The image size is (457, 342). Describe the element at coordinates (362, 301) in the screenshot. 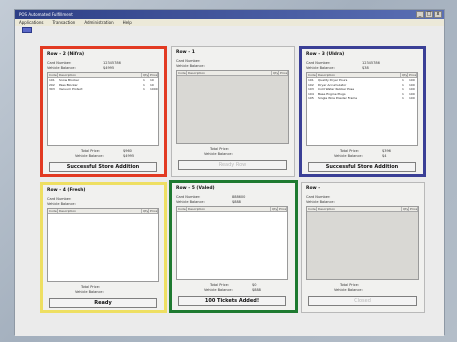

I see `lane-status-button: Closed` at that location.